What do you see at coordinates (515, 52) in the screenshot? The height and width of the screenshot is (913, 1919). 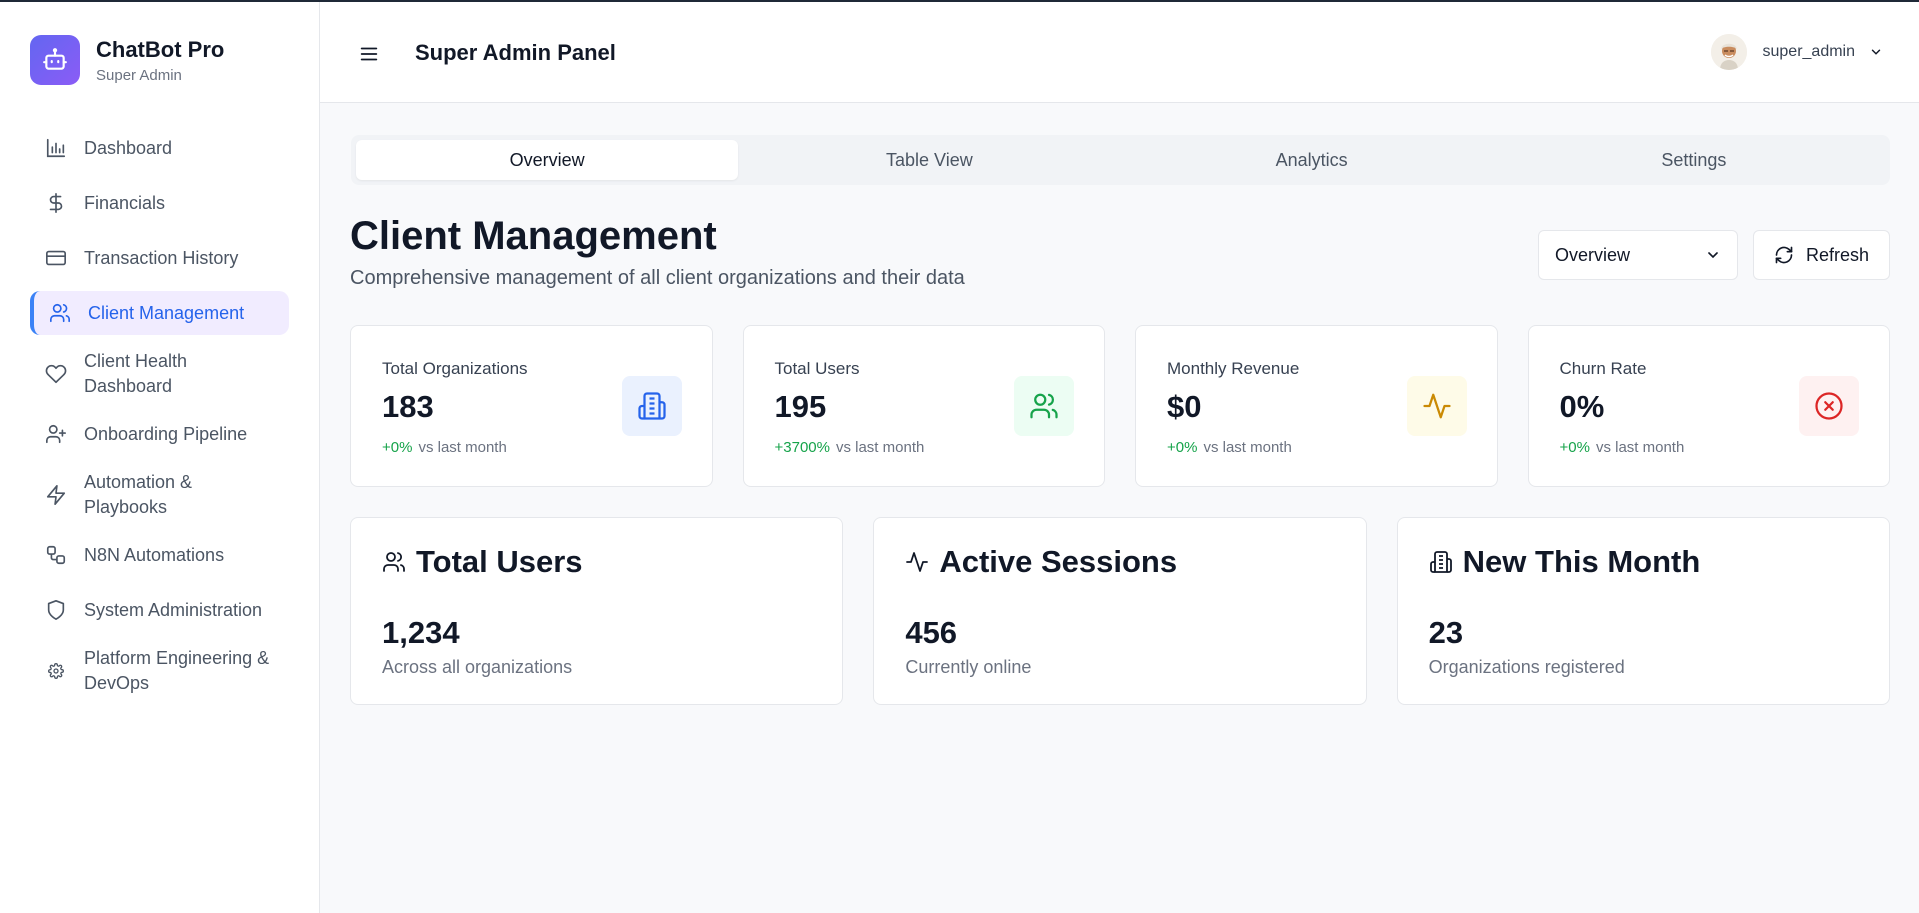 I see `panel-title: Super Admin Panel` at bounding box center [515, 52].